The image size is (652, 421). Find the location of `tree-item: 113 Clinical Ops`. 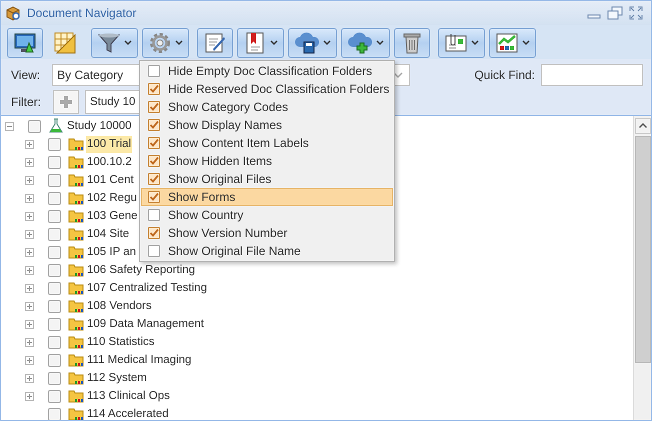

tree-item: 113 Clinical Ops is located at coordinates (128, 396).